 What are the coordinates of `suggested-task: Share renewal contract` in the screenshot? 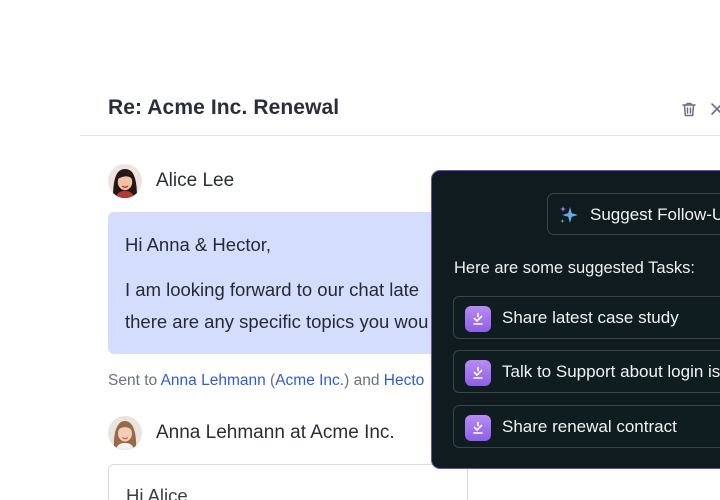 It's located at (586, 426).